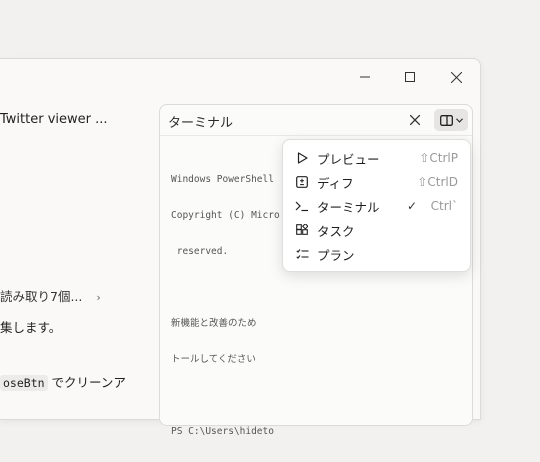 Image resolution: width=540 pixels, height=462 pixels. Describe the element at coordinates (213, 359) in the screenshot. I see `terminal-line: トールしてください` at that location.